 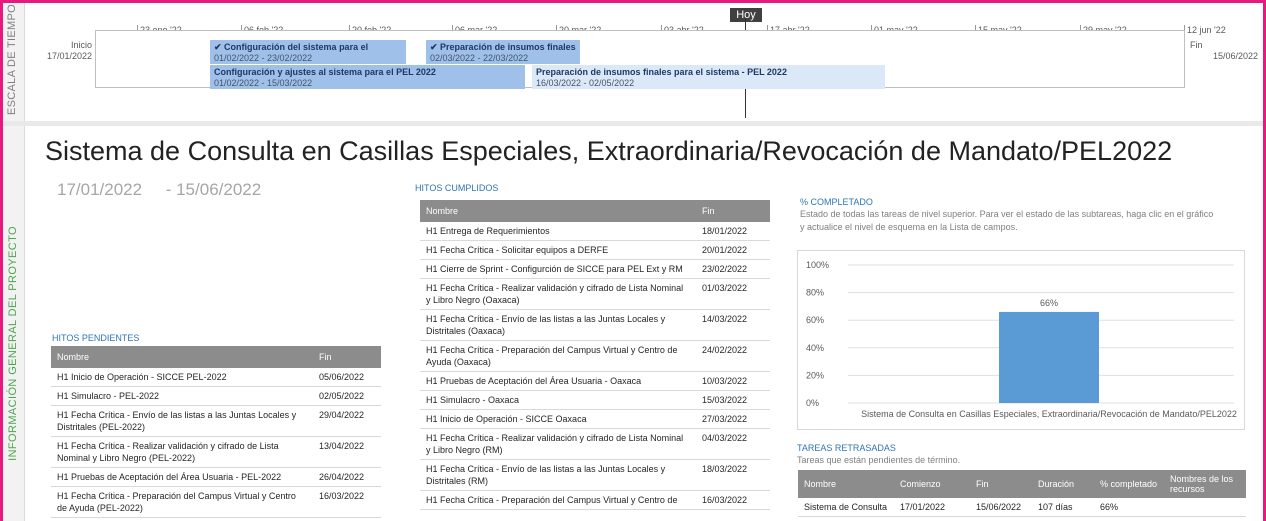 I want to click on chart-y-tick-label: 40%, so click(x=815, y=348).